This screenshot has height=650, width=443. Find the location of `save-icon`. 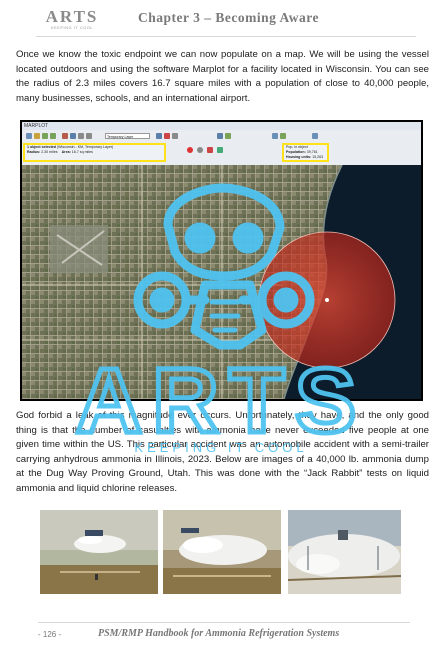

save-icon is located at coordinates (159, 136).